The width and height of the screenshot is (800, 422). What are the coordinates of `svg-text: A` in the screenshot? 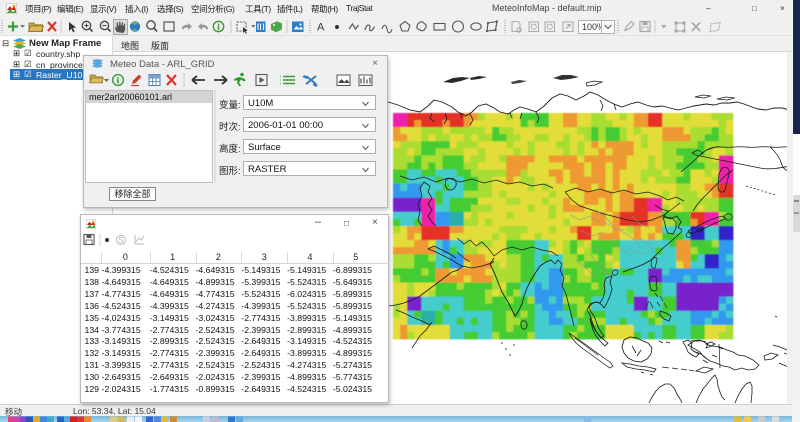 It's located at (321, 28).